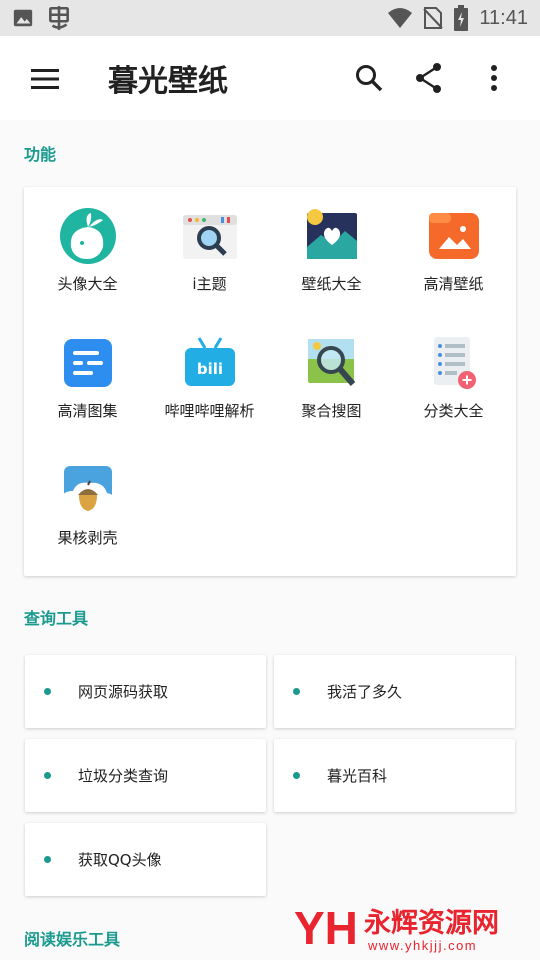 This screenshot has height=960, width=540. What do you see at coordinates (270, 18) in the screenshot?
I see `status-bar: 11:41` at bounding box center [270, 18].